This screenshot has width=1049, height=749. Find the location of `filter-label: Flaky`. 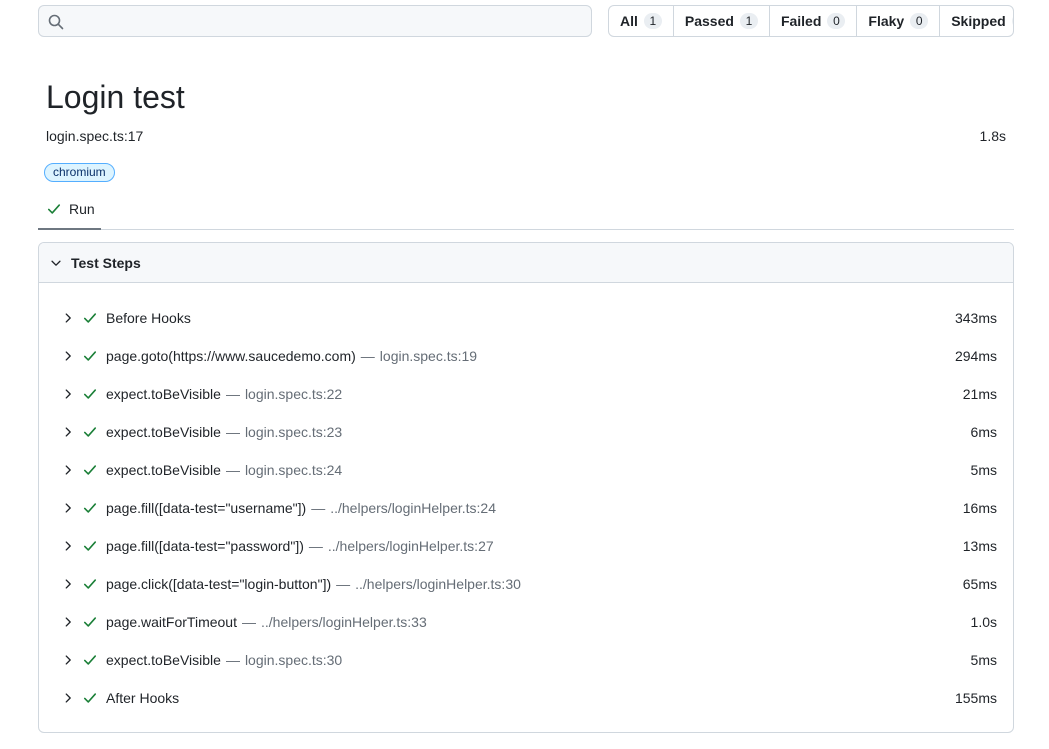

filter-label: Flaky is located at coordinates (886, 21).